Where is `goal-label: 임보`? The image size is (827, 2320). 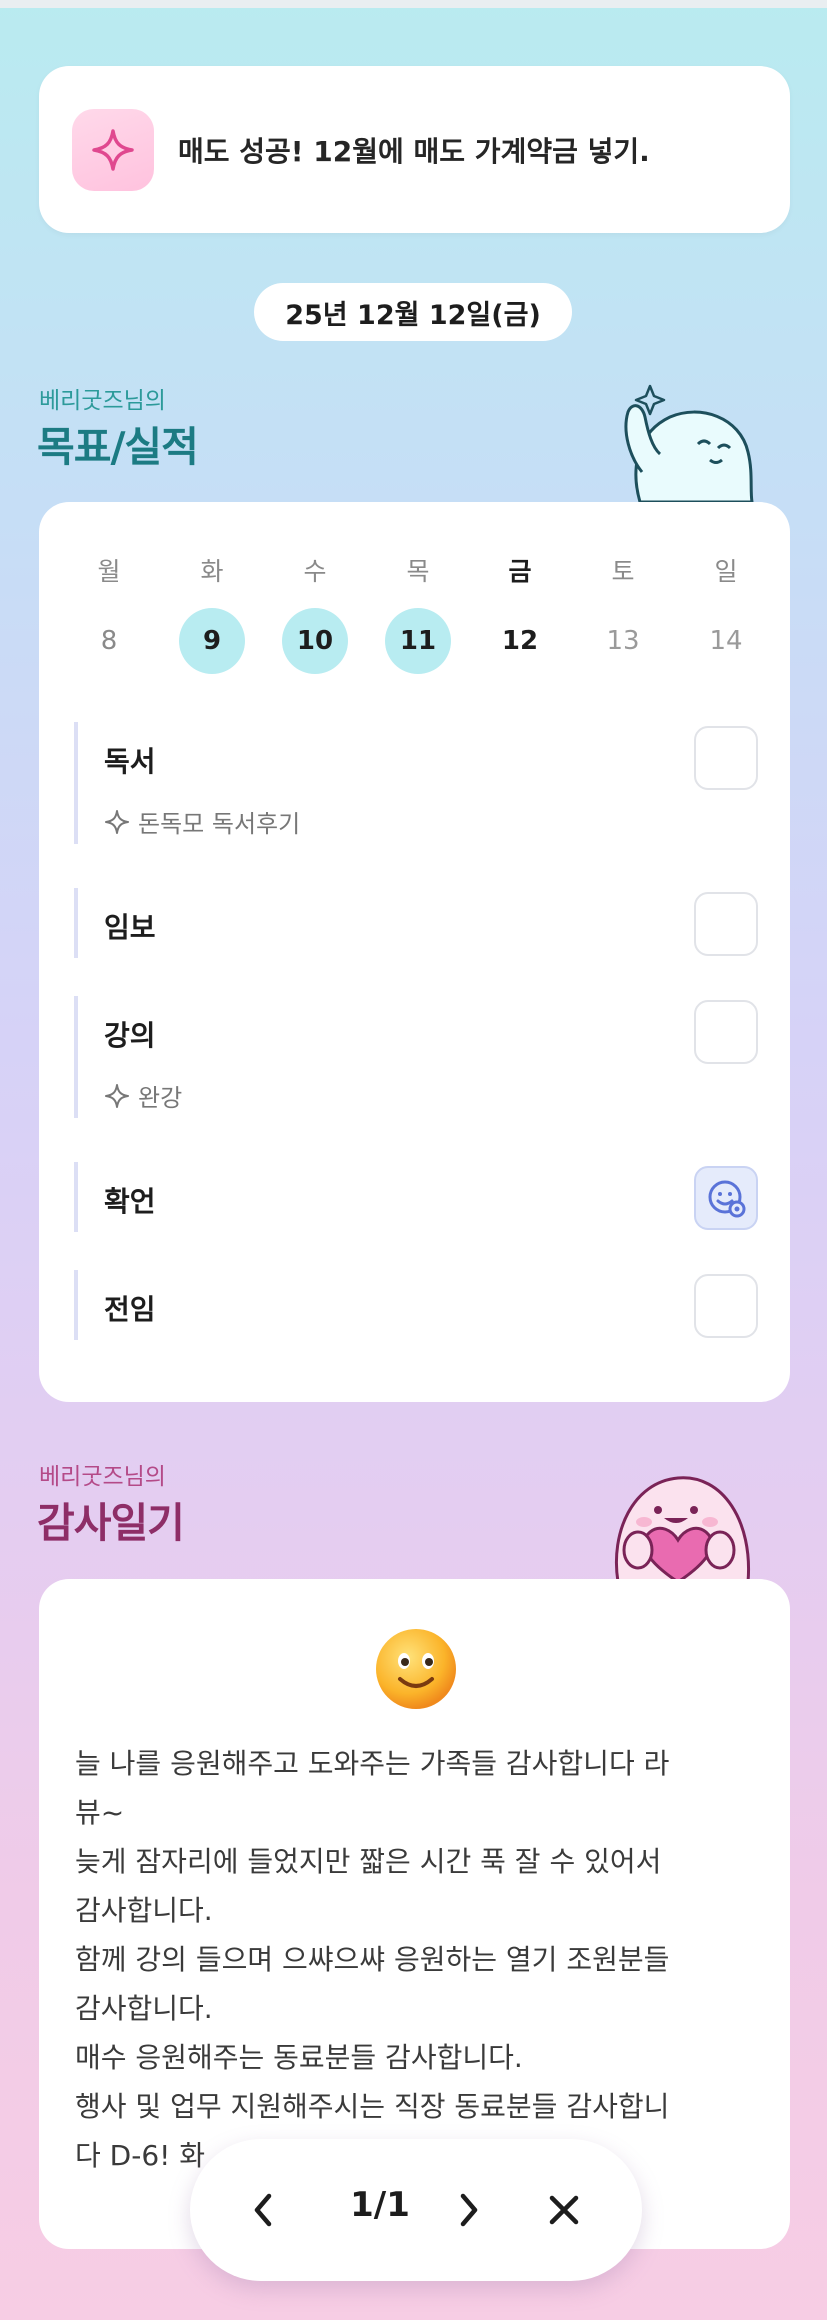 goal-label: 임보 is located at coordinates (130, 927).